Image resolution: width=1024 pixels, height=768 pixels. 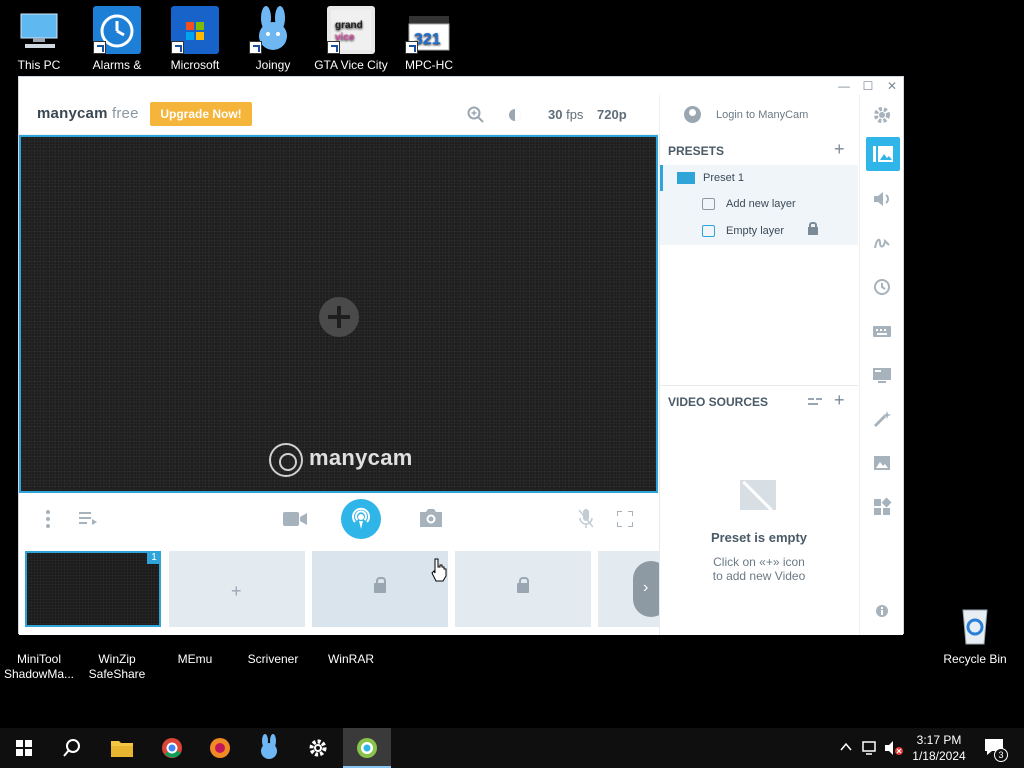 What do you see at coordinates (351, 65) in the screenshot?
I see `desktop-icon-label: GTA Vice City` at bounding box center [351, 65].